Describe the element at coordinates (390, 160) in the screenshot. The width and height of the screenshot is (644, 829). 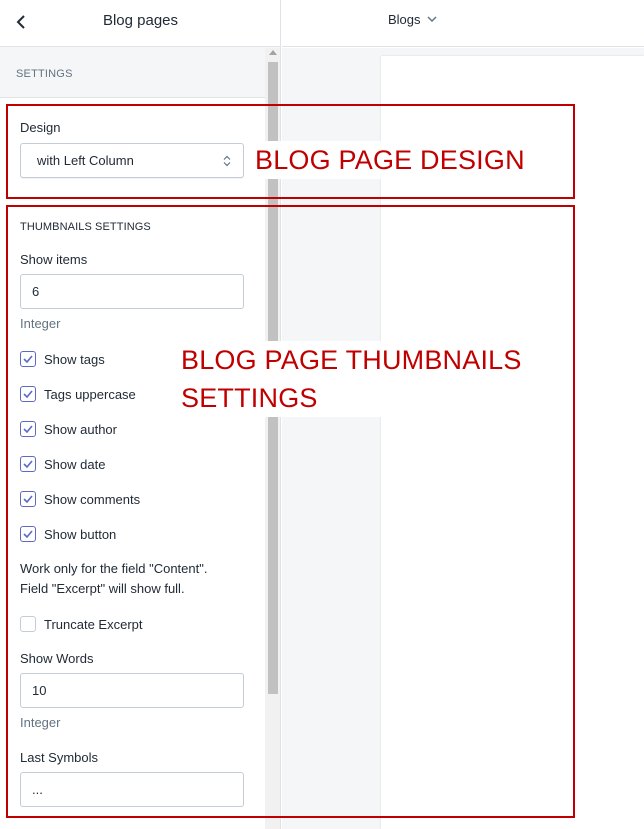
I see `design-annotation-text: BLOG PAGE DESIGN` at that location.